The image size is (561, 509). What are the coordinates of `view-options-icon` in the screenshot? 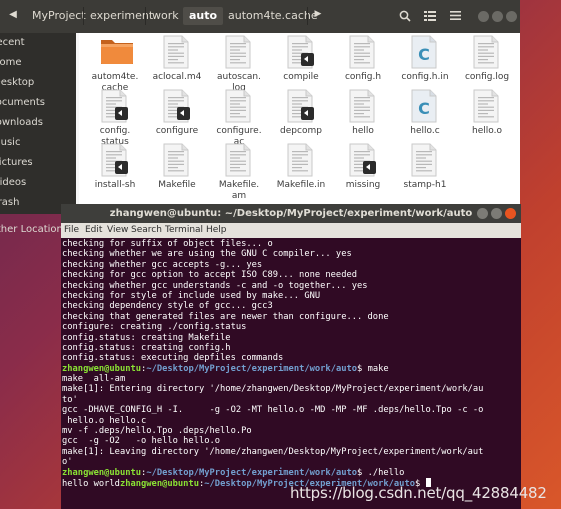 It's located at (430, 16).